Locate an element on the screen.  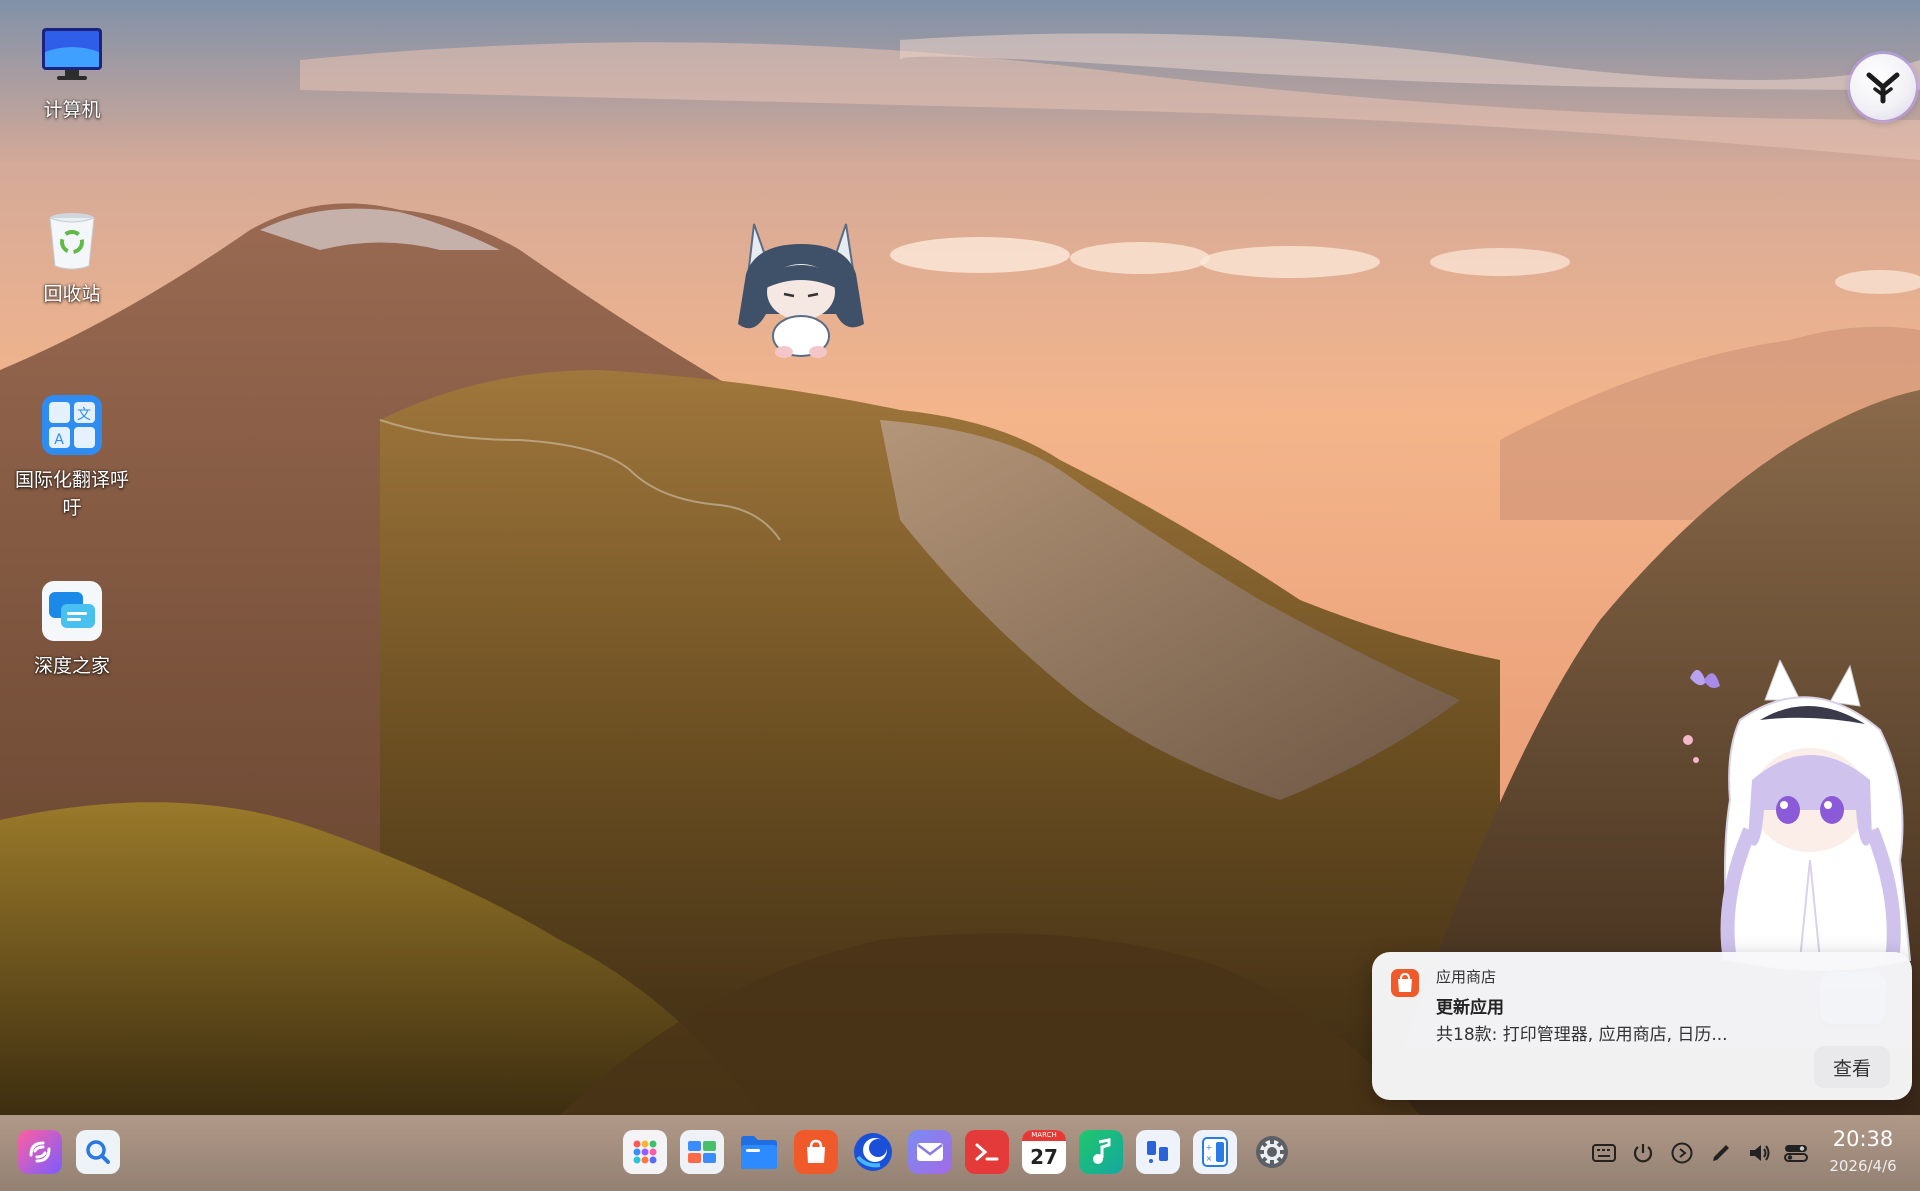
tray-control-center is located at coordinates (1796, 1153).